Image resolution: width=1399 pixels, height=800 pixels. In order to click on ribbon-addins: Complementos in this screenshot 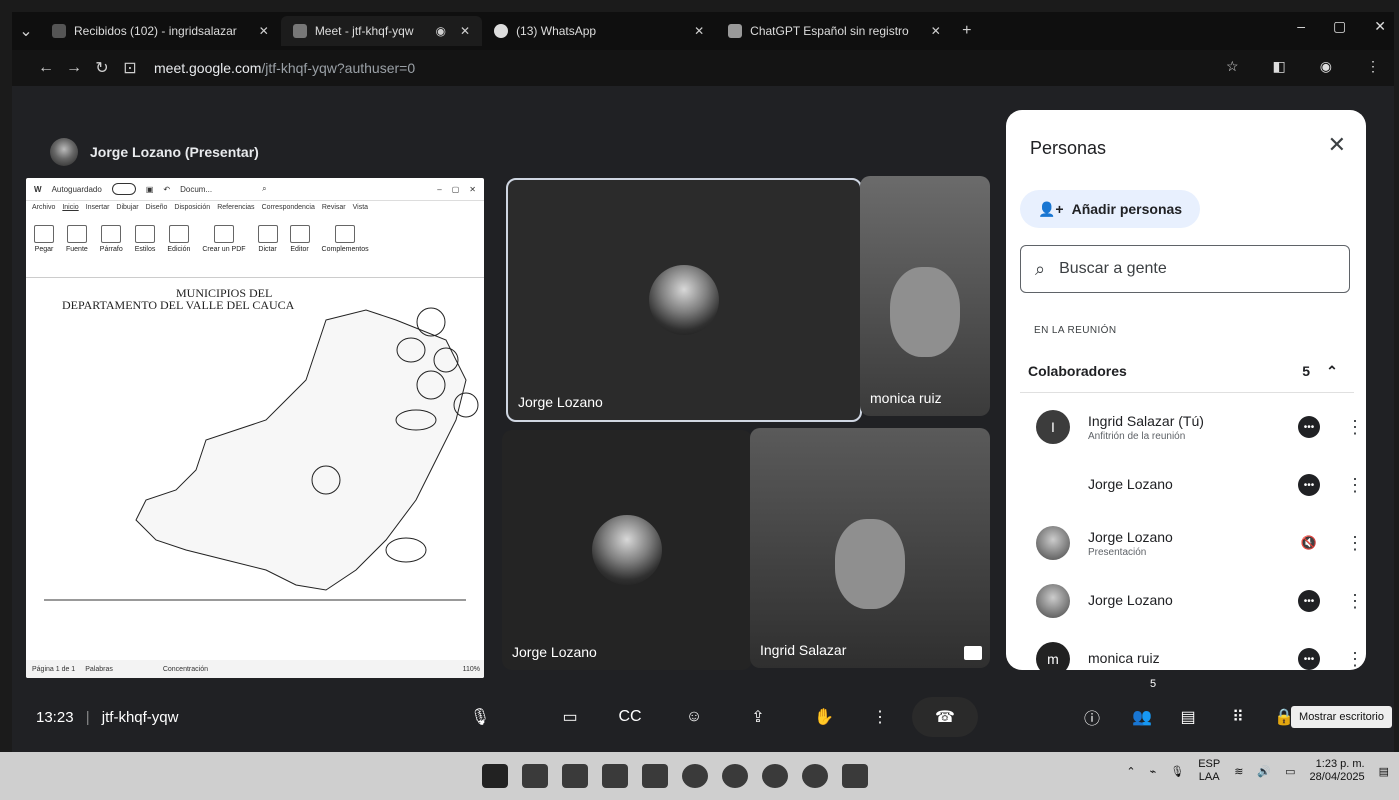, I will do `click(345, 249)`.